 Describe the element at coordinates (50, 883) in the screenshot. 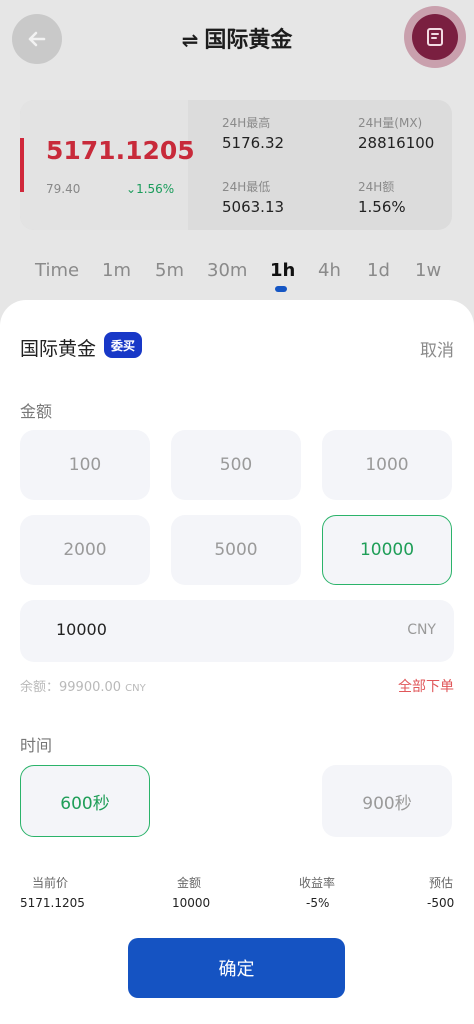

I see `summary-label-price: 当前价` at that location.